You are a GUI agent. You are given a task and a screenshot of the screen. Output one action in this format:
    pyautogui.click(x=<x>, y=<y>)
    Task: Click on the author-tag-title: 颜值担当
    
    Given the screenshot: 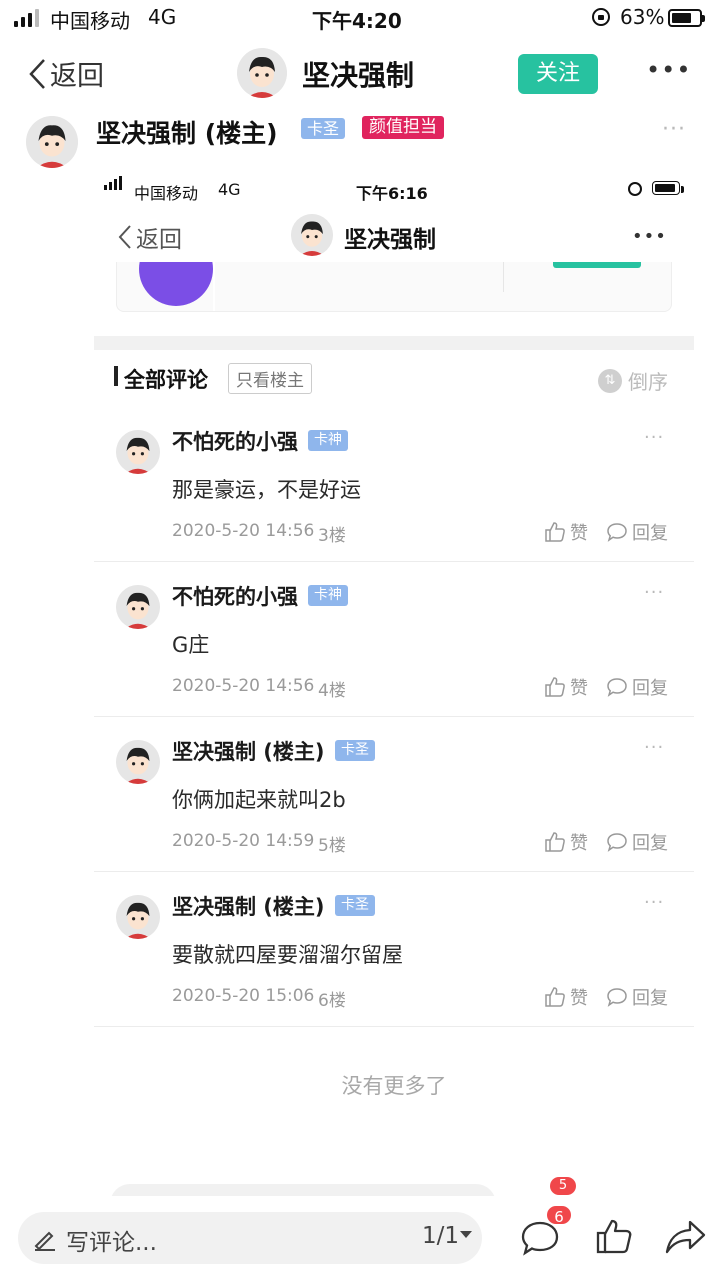 What is the action you would take?
    pyautogui.click(x=403, y=127)
    